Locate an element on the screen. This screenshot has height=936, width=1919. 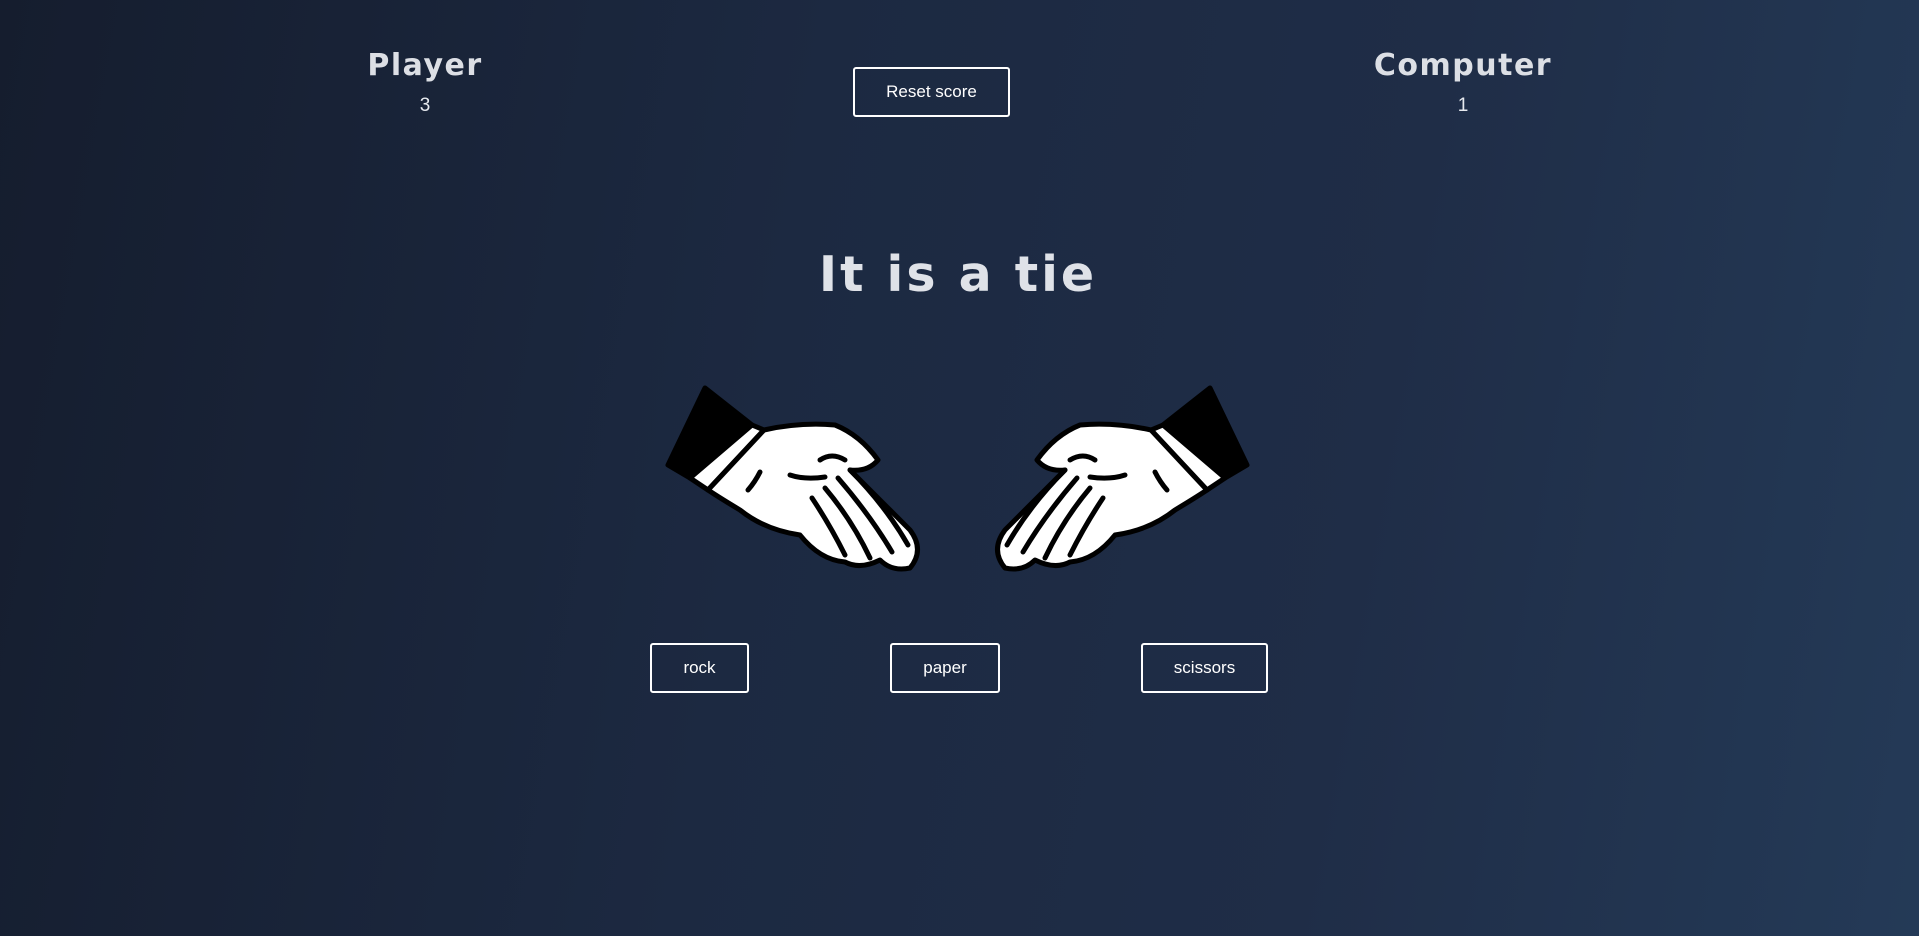
computer-score-value: 1 is located at coordinates (1463, 105).